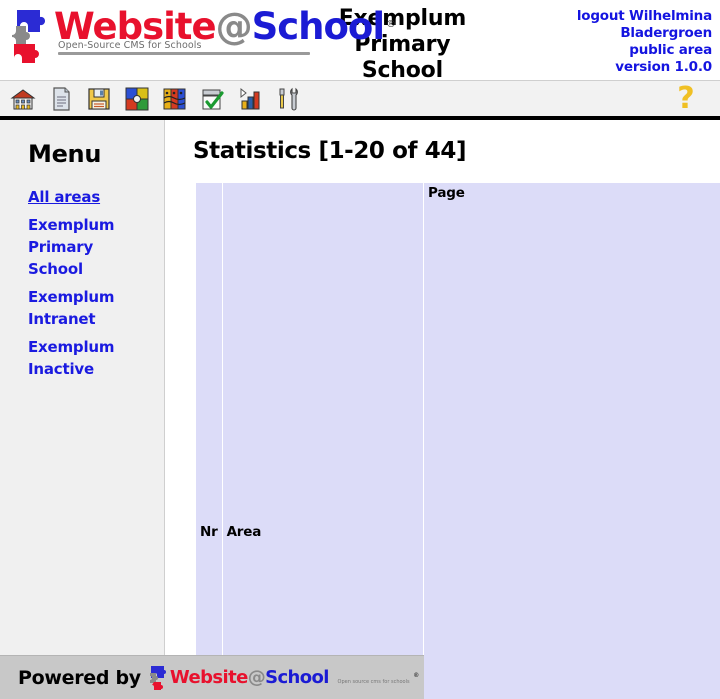  What do you see at coordinates (88, 247) in the screenshot?
I see `sidebar-item-exemplum-primary-school: Exemplum Primary School` at bounding box center [88, 247].